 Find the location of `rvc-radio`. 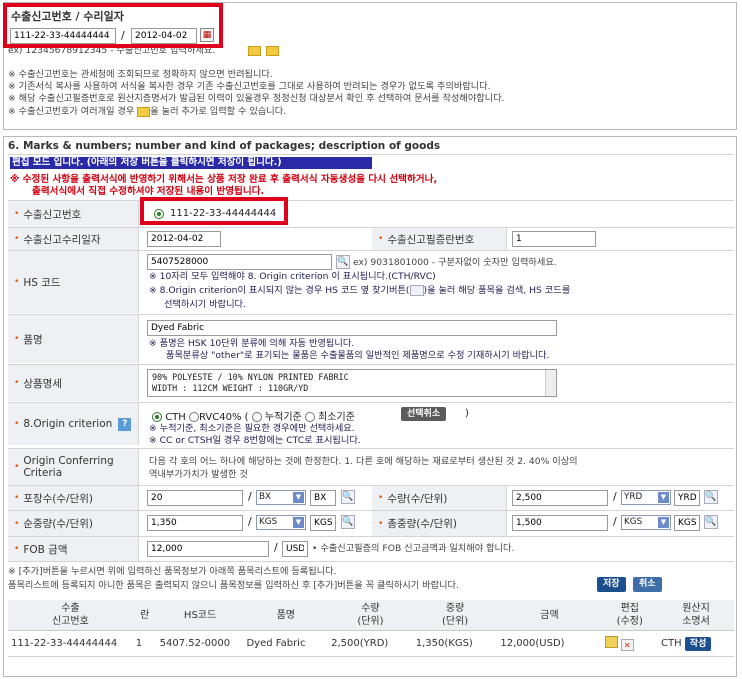

rvc-radio is located at coordinates (194, 417).